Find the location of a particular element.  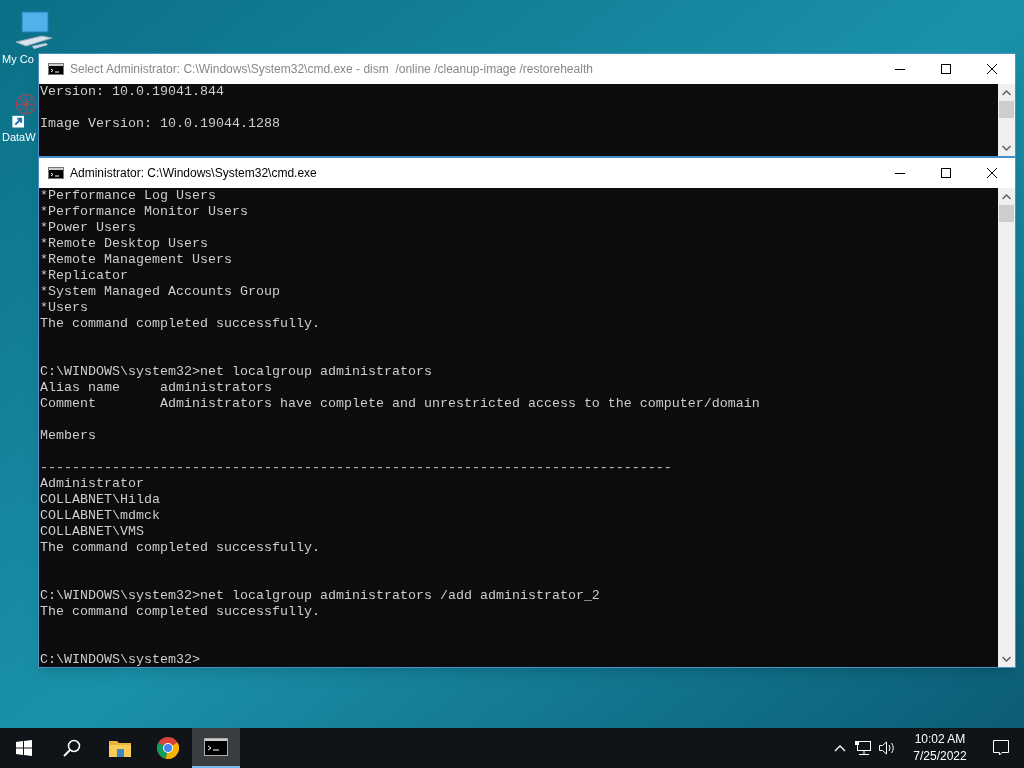

console-line: C:\WINDOWS\system32>net localgroup administrators is located at coordinates (236, 372).